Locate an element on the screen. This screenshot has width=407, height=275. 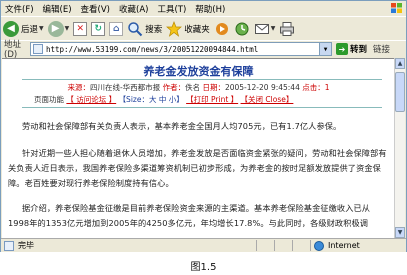
vertical-scrollbar: ▲ ▼ is located at coordinates (399, 148).